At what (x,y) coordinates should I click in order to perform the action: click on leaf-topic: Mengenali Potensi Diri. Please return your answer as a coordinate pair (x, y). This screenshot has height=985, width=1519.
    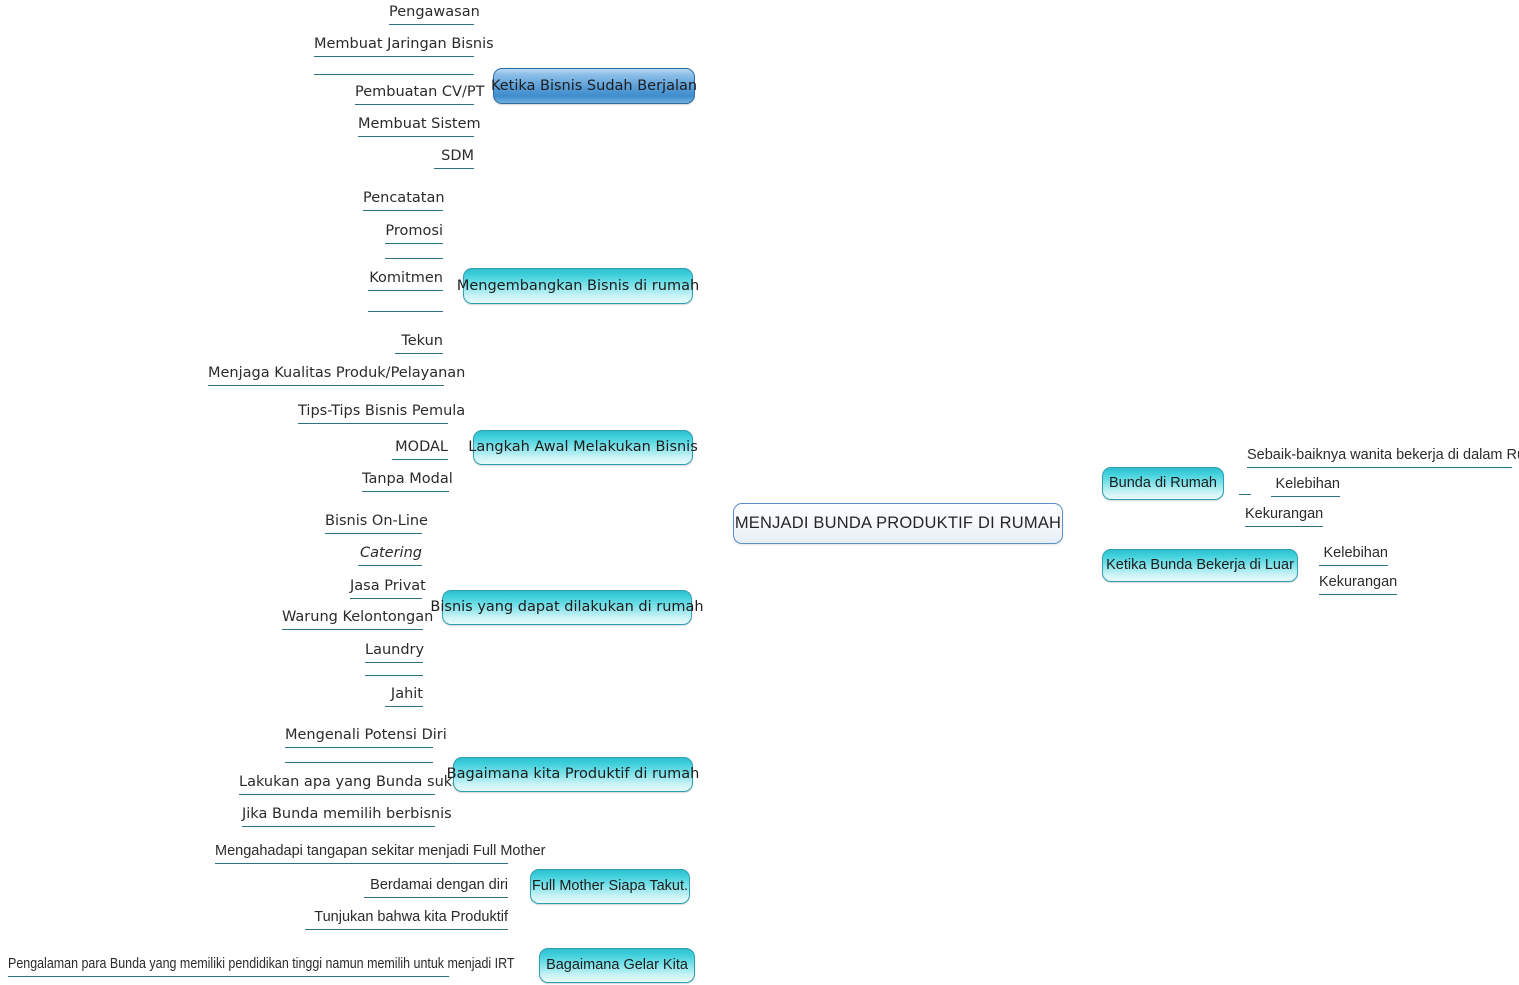
    Looking at the image, I should click on (366, 737).